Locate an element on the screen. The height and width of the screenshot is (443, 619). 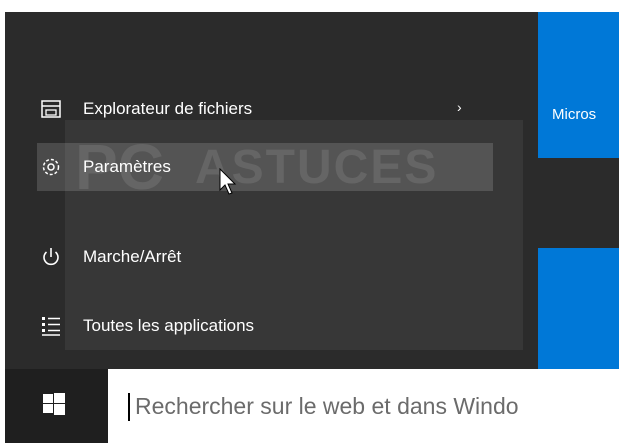
file-explorer-icon is located at coordinates (51, 109).